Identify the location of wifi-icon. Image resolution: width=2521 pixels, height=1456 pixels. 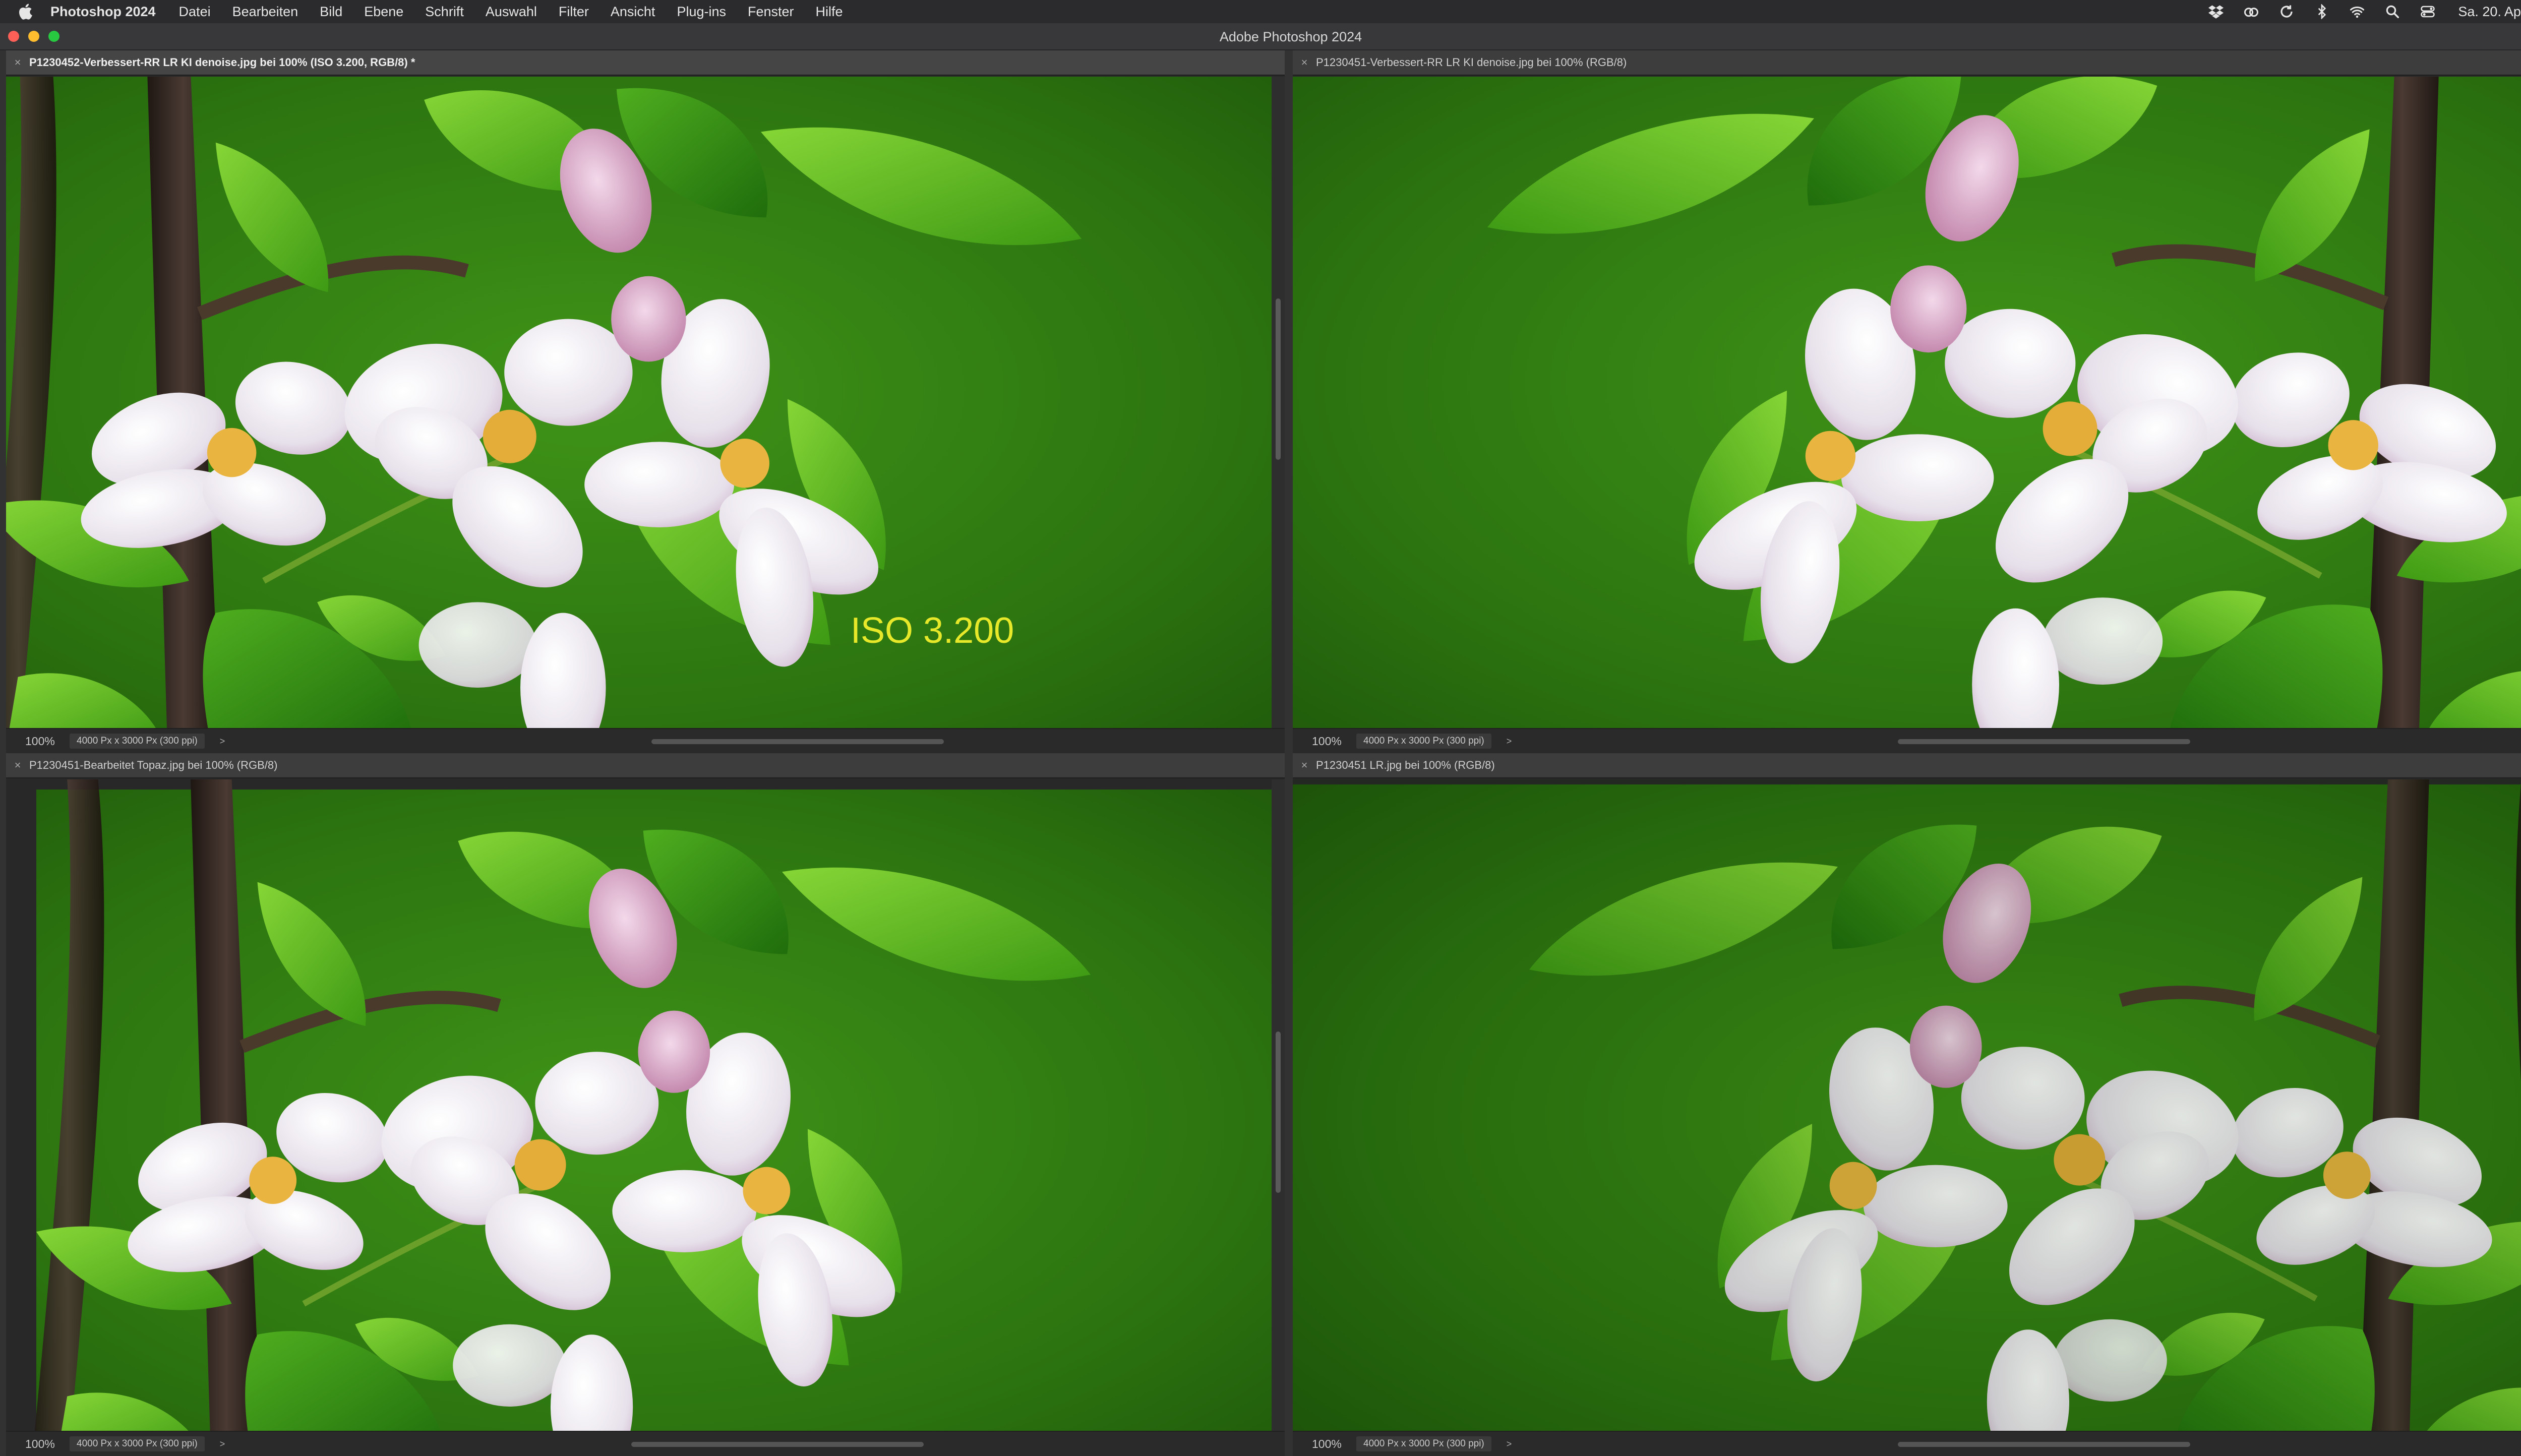
(2357, 11).